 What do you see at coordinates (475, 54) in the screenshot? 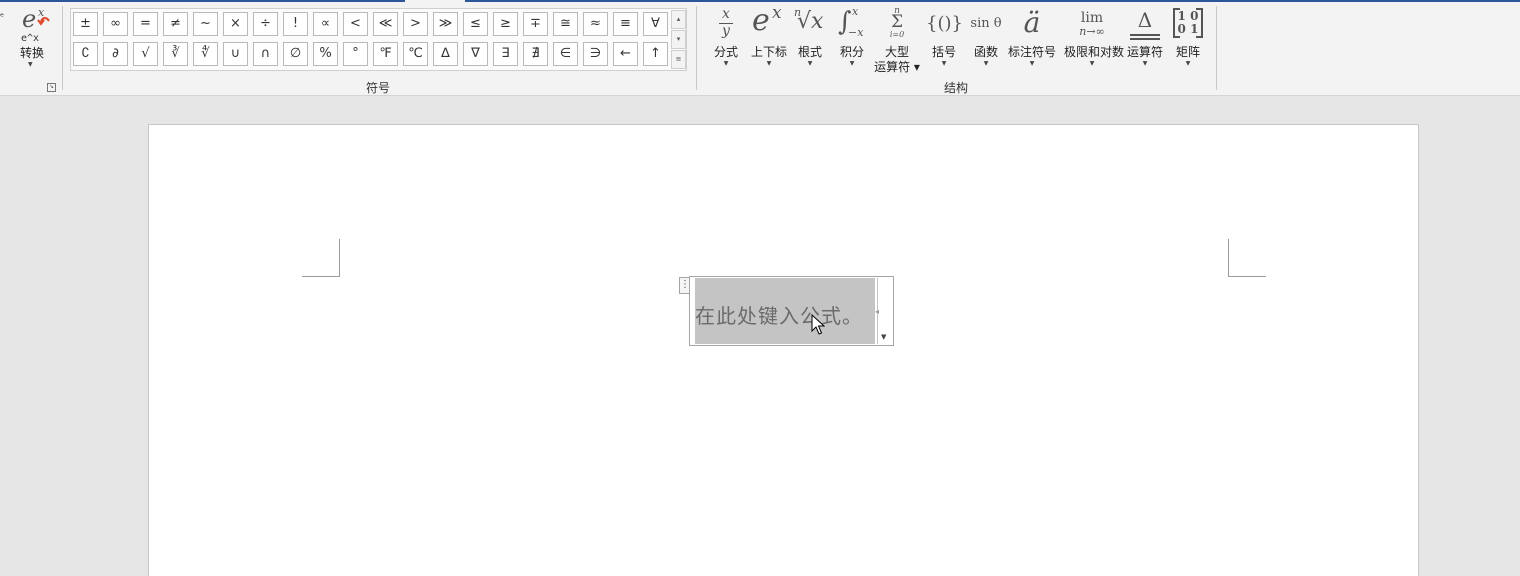
I see `symbol-button: ∇` at bounding box center [475, 54].